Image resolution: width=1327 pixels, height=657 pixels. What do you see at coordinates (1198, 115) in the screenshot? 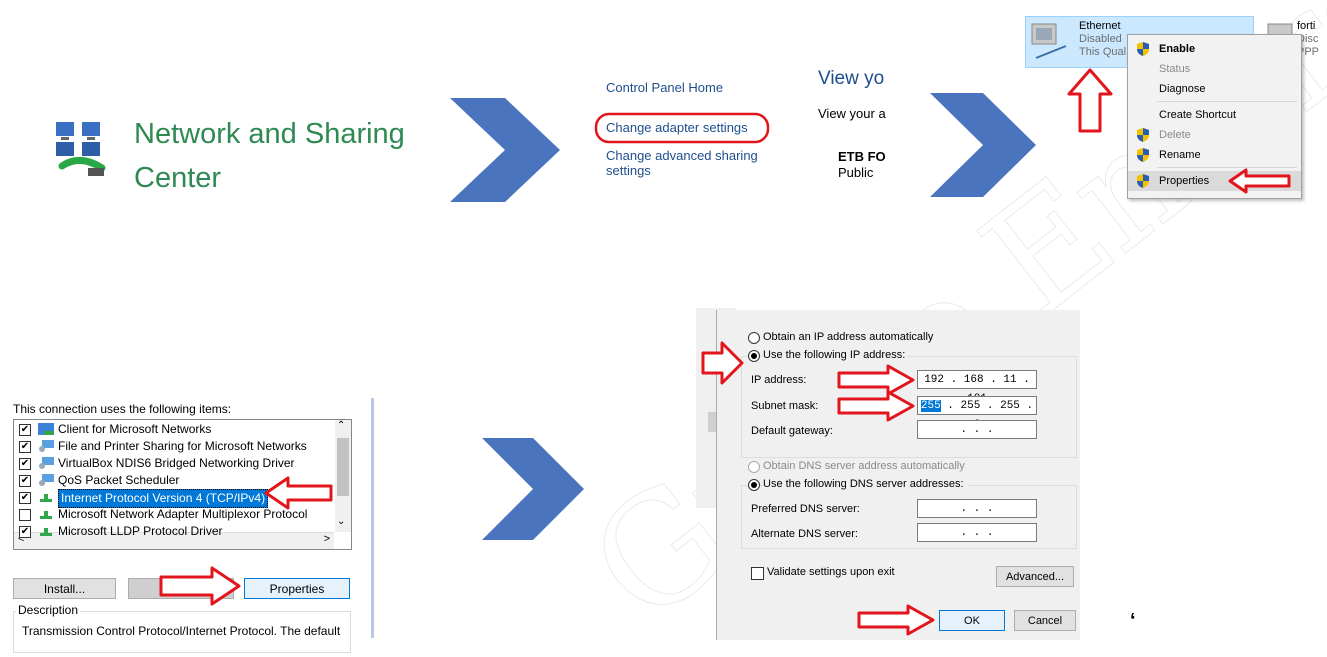
I see `menu-label: Create Shortcut` at bounding box center [1198, 115].